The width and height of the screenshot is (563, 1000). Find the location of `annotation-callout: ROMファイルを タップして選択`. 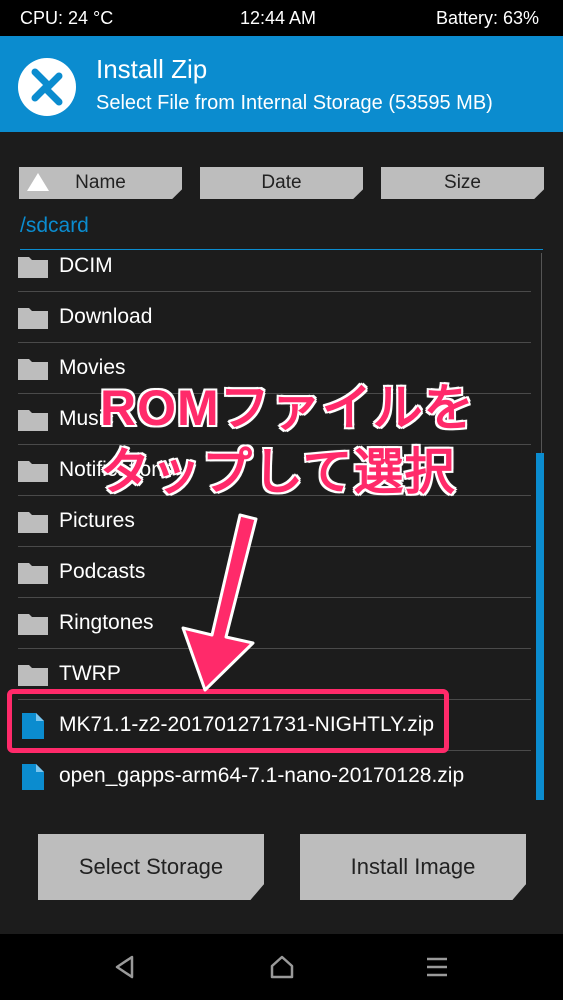

annotation-callout: ROMファイルを タップして選択 is located at coordinates (287, 435).